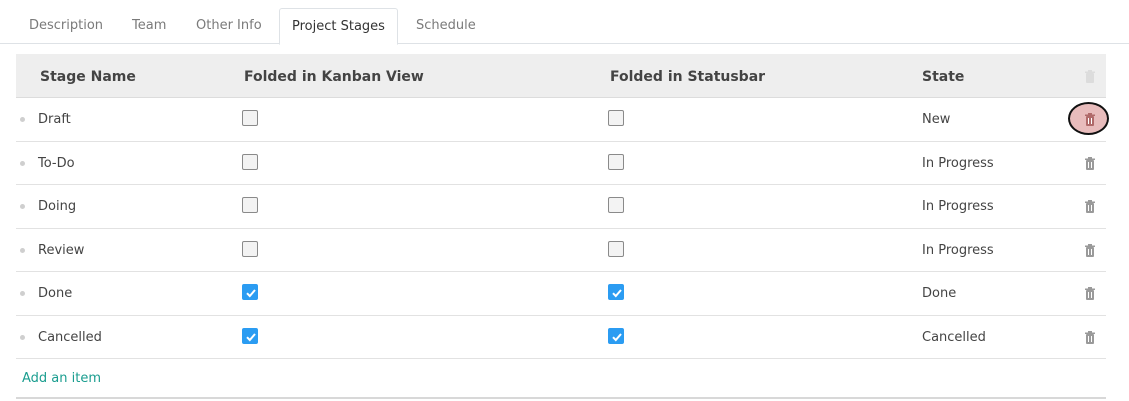 This screenshot has height=401, width=1129. What do you see at coordinates (687, 76) in the screenshot?
I see `header-folded-statusbar: Folded in Statusbar` at bounding box center [687, 76].